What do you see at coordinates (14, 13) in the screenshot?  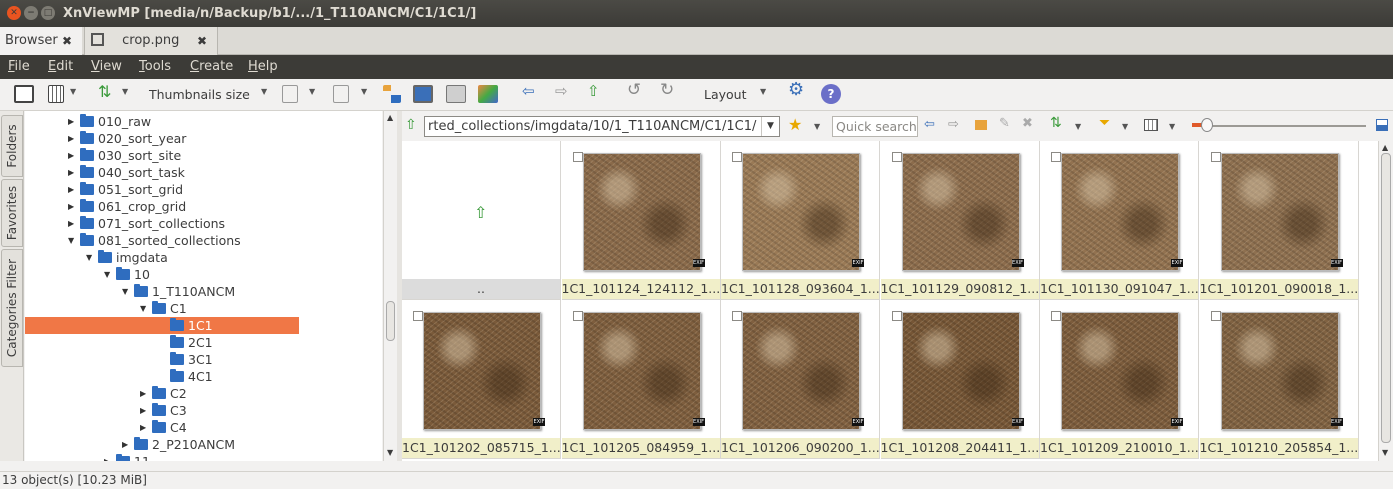 I see `close-window-icon: ✕` at bounding box center [14, 13].